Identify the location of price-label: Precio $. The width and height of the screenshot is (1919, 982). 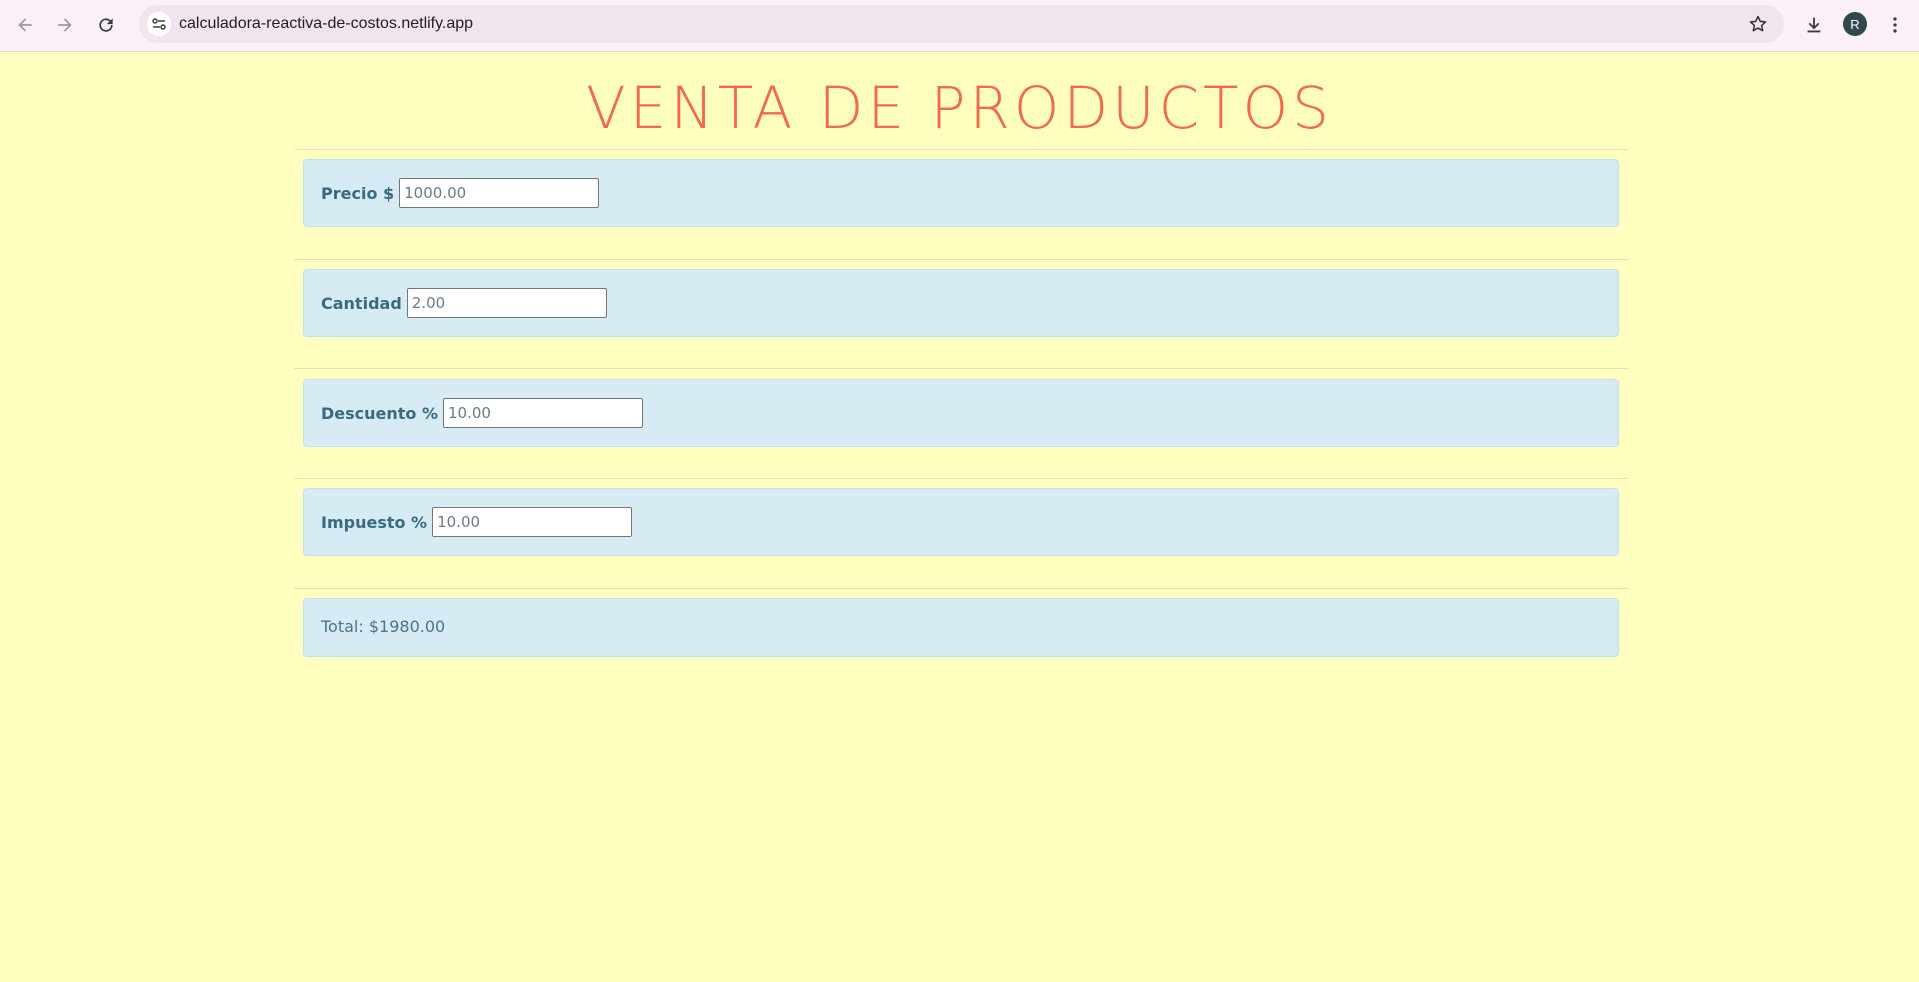
(358, 193).